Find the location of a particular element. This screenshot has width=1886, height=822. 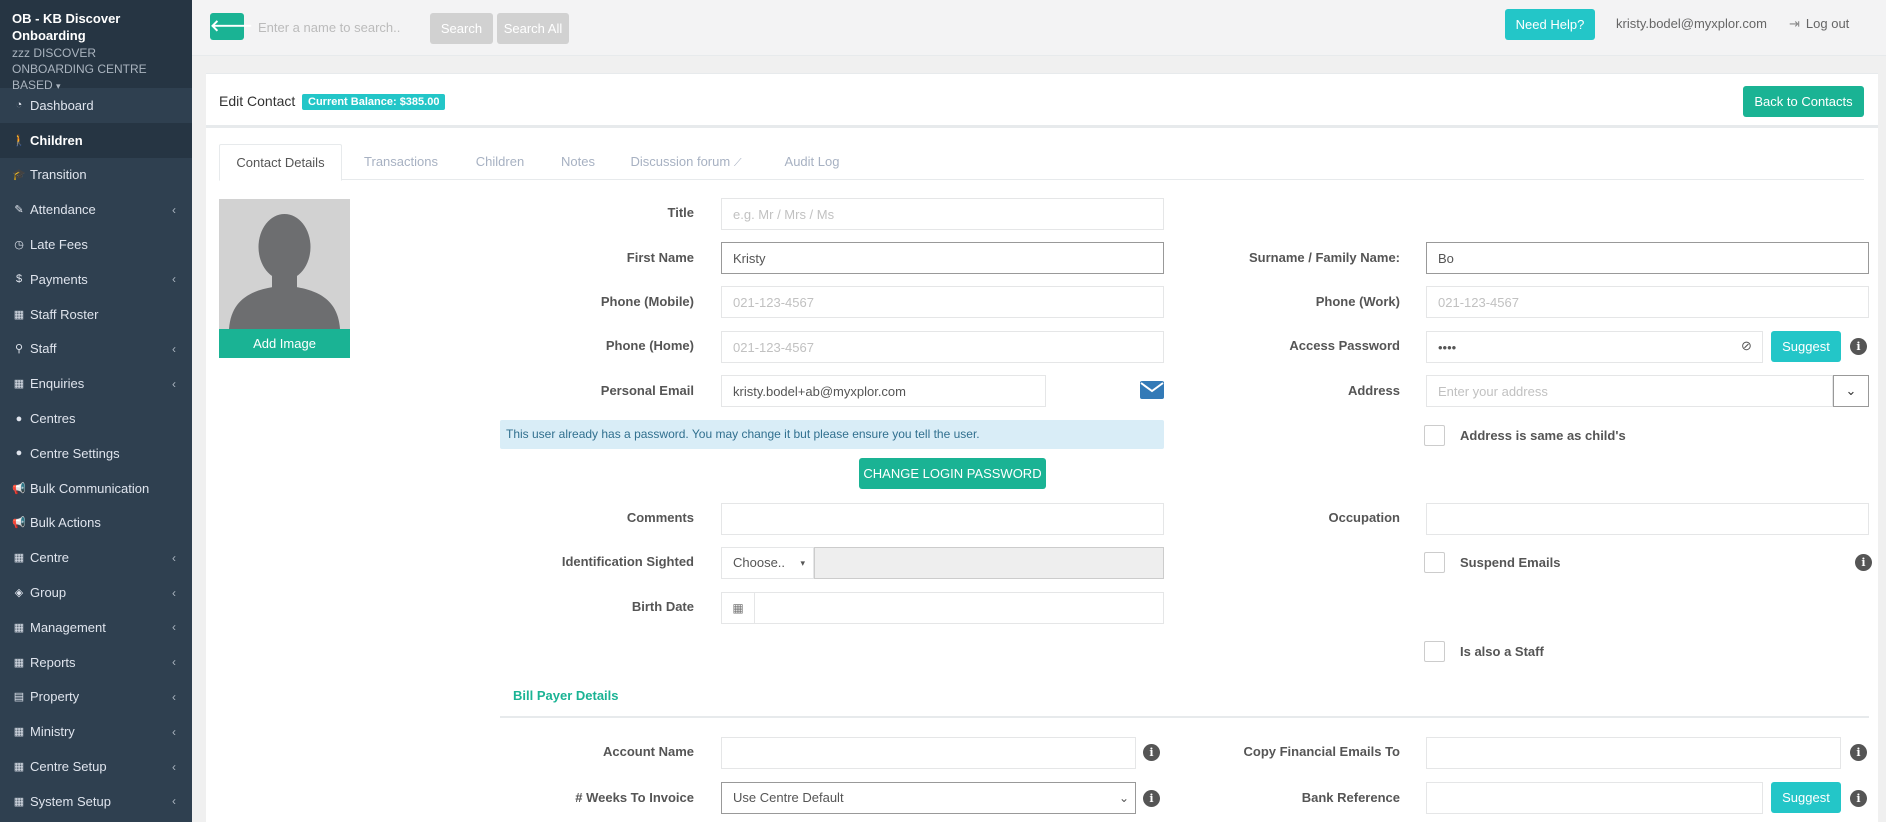

need-help-button: Need Help? is located at coordinates (1550, 24).